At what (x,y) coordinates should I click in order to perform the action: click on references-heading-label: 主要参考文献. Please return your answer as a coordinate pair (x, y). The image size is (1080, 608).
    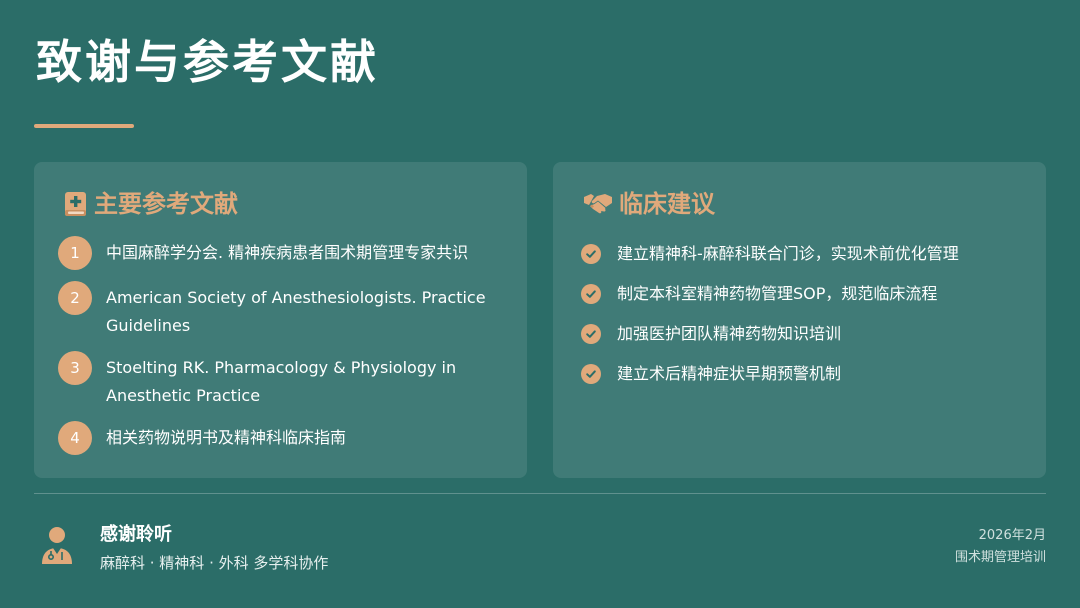
    Looking at the image, I should click on (166, 204).